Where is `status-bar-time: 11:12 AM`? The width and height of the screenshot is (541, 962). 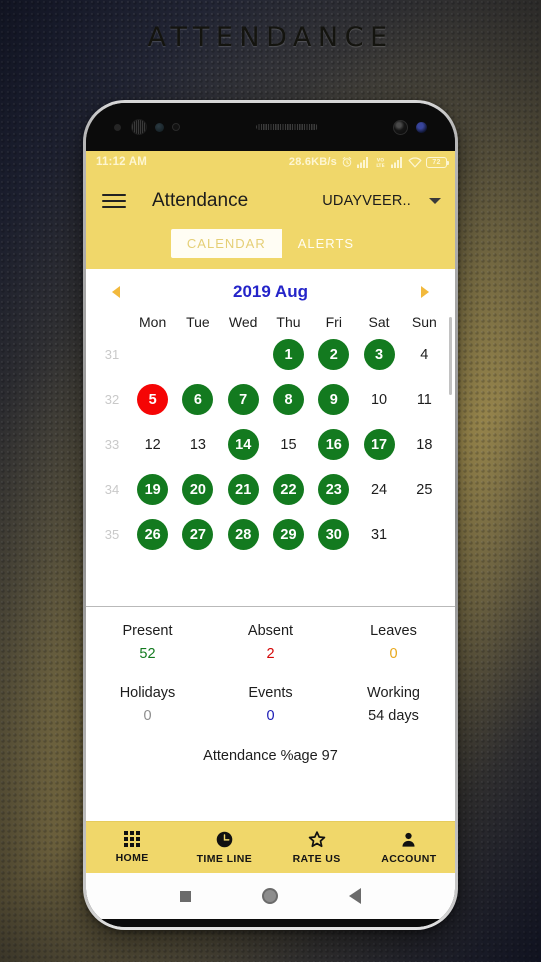
status-bar-time: 11:12 AM is located at coordinates (122, 162).